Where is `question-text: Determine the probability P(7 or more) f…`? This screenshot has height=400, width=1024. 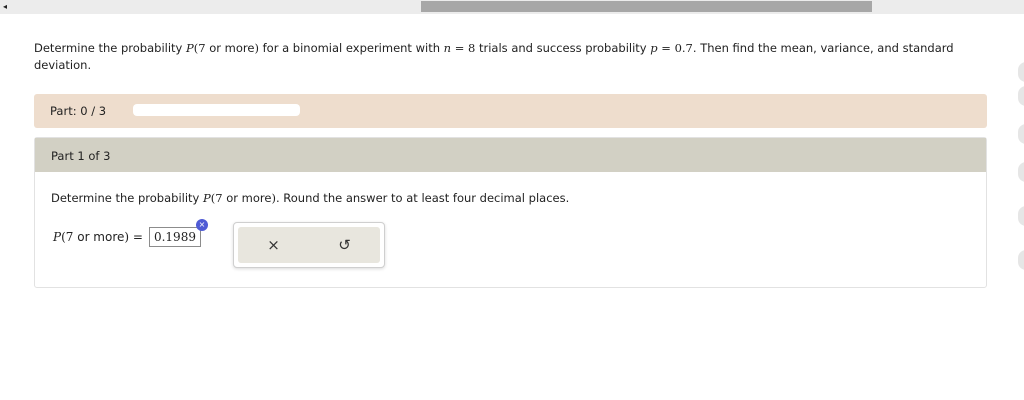 question-text: Determine the probability P(7 or more) f… is located at coordinates (494, 56).